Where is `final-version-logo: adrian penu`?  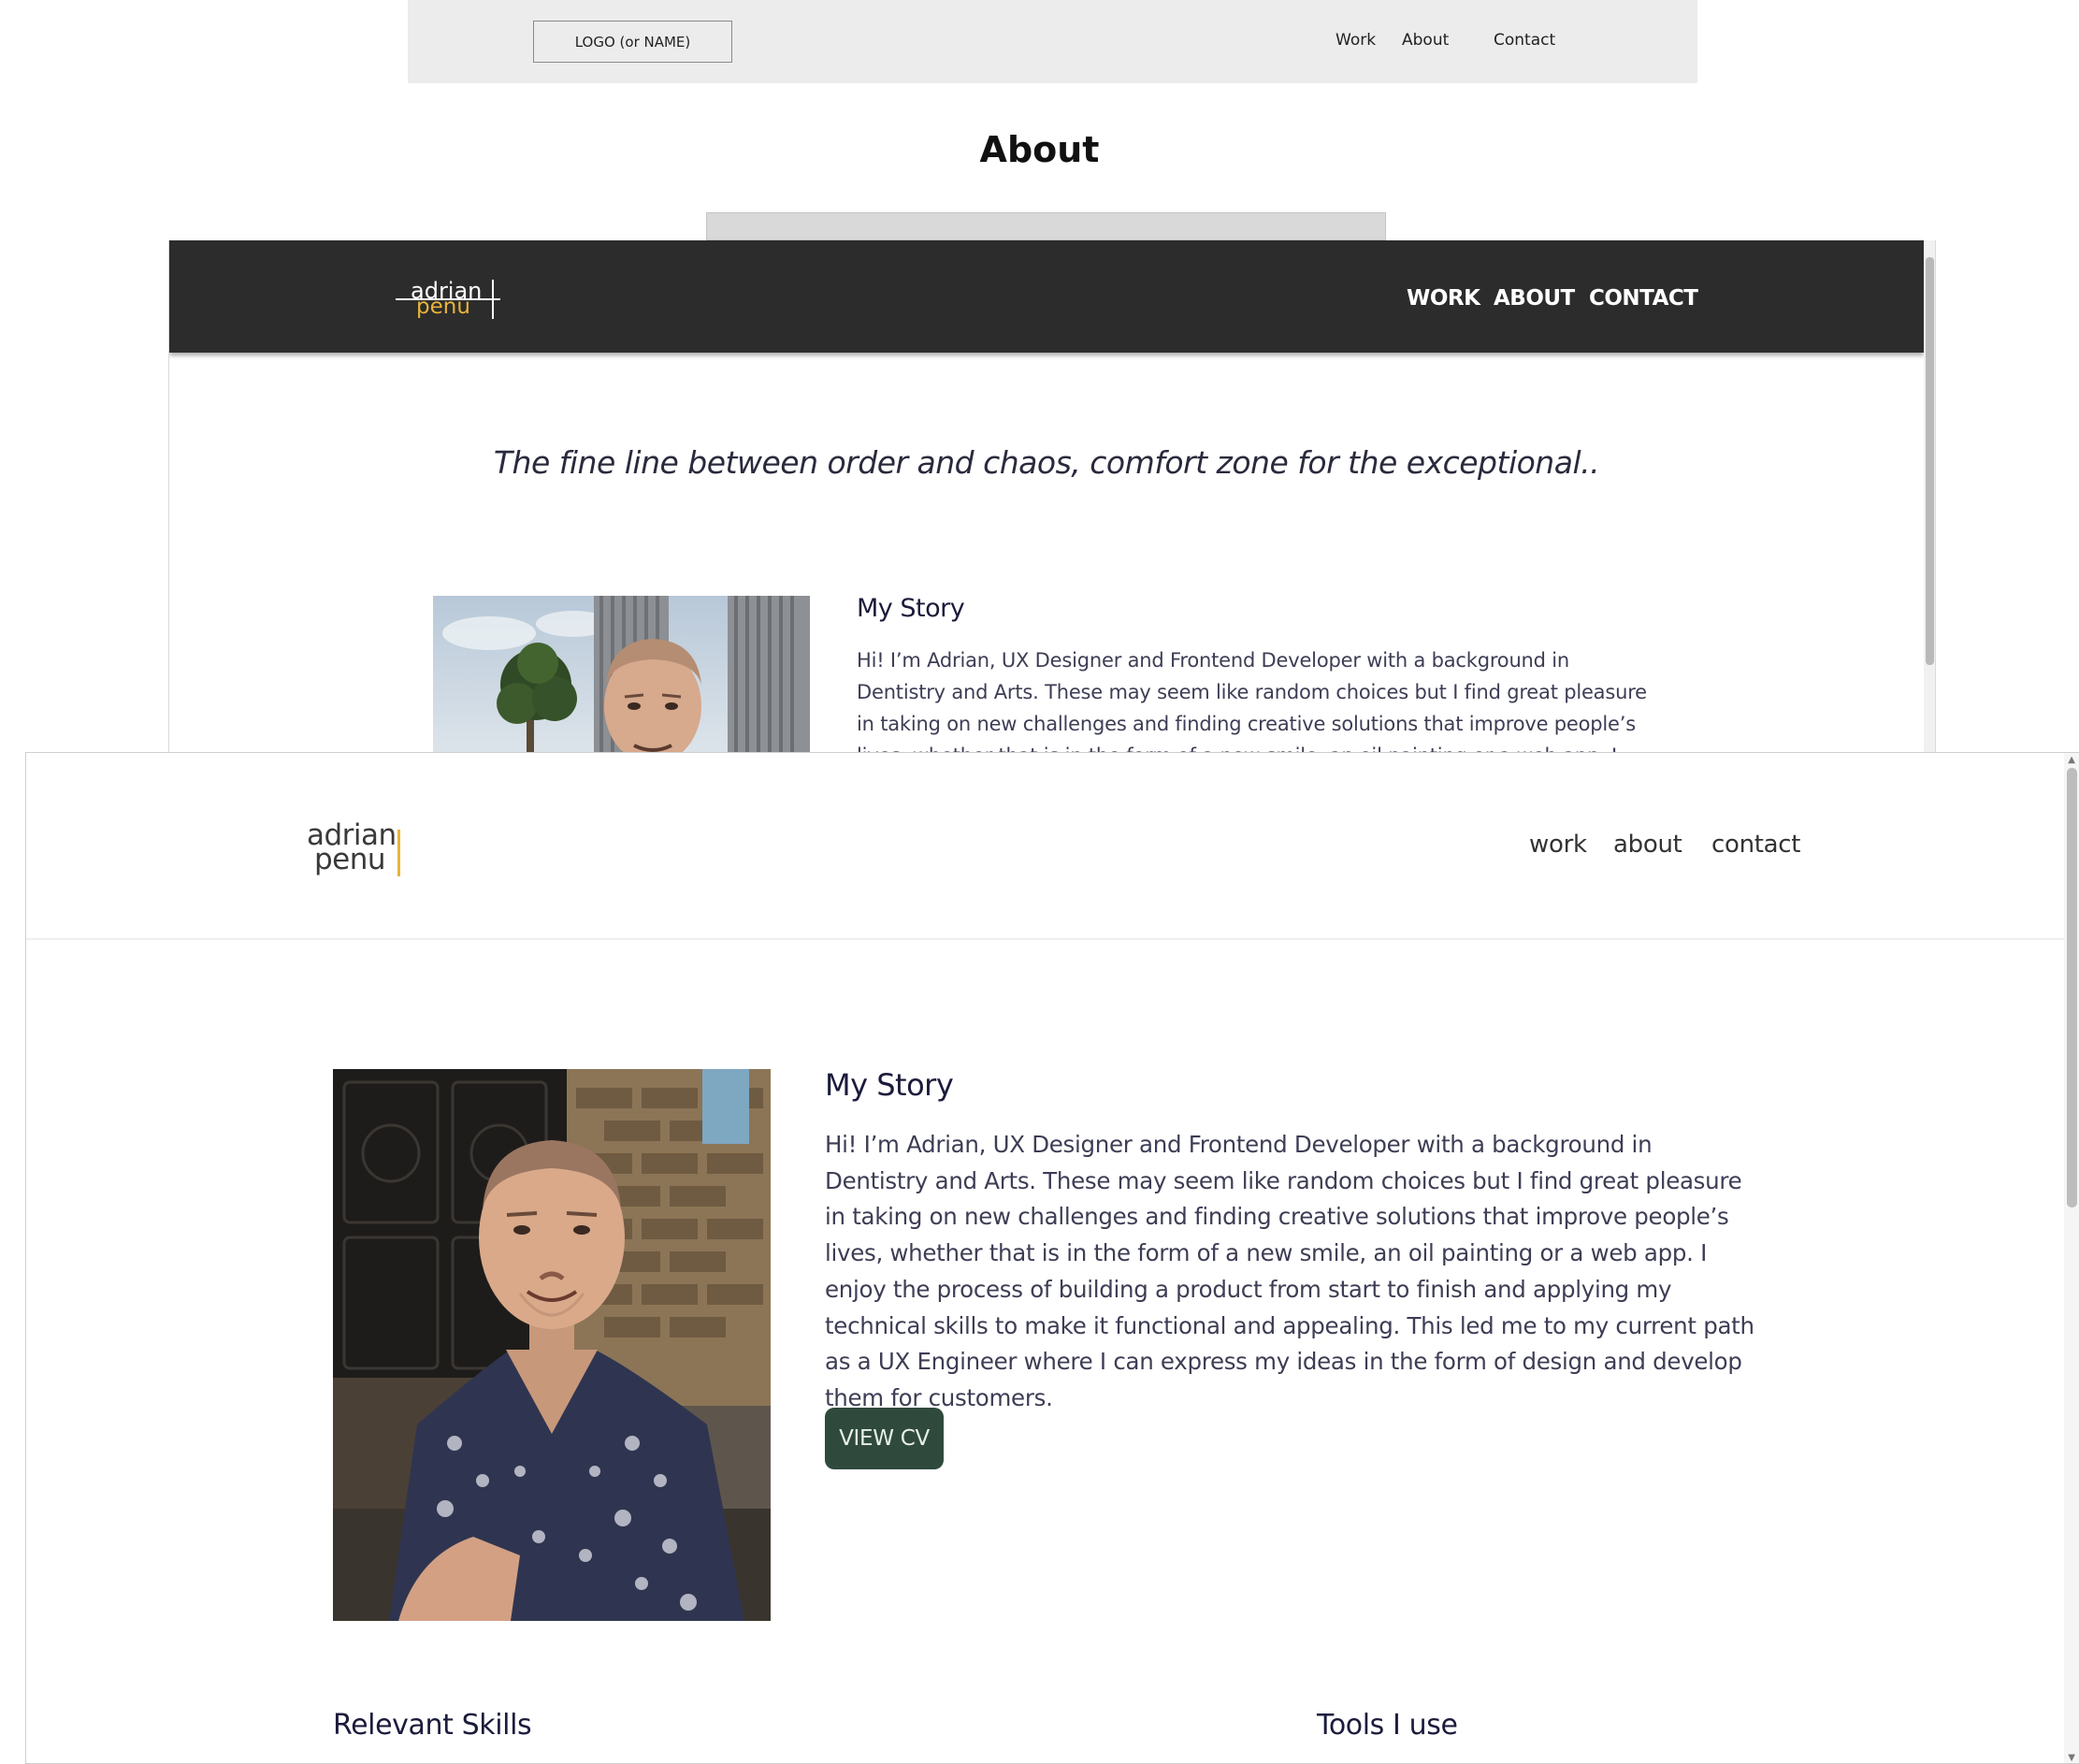
final-version-logo: adrian penu is located at coordinates (358, 851).